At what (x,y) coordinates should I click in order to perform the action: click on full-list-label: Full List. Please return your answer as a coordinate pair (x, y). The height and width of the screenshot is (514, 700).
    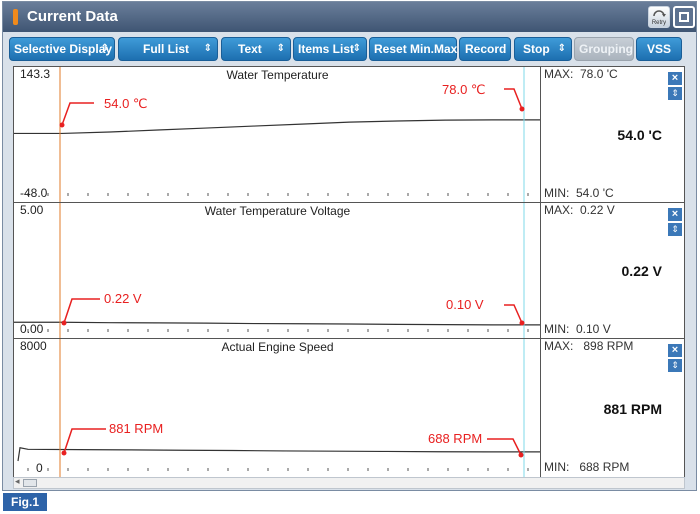
    Looking at the image, I should click on (166, 49).